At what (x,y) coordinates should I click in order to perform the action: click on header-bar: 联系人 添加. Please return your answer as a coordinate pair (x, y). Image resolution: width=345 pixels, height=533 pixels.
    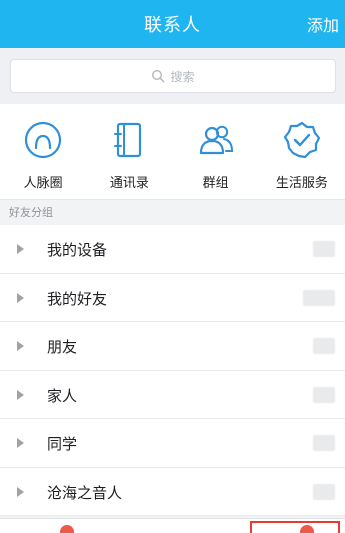
    Looking at the image, I should click on (172, 24).